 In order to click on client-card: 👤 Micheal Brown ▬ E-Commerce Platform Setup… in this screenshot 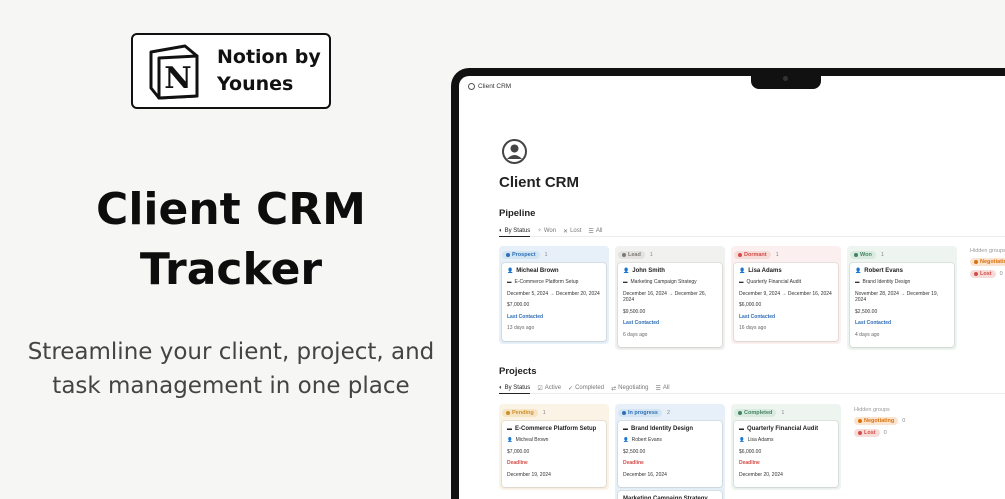, I will do `click(554, 302)`.